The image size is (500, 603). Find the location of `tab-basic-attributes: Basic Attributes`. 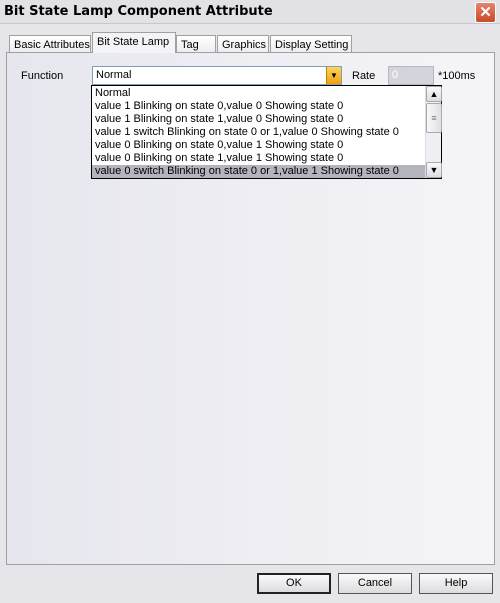

tab-basic-attributes: Basic Attributes is located at coordinates (50, 44).